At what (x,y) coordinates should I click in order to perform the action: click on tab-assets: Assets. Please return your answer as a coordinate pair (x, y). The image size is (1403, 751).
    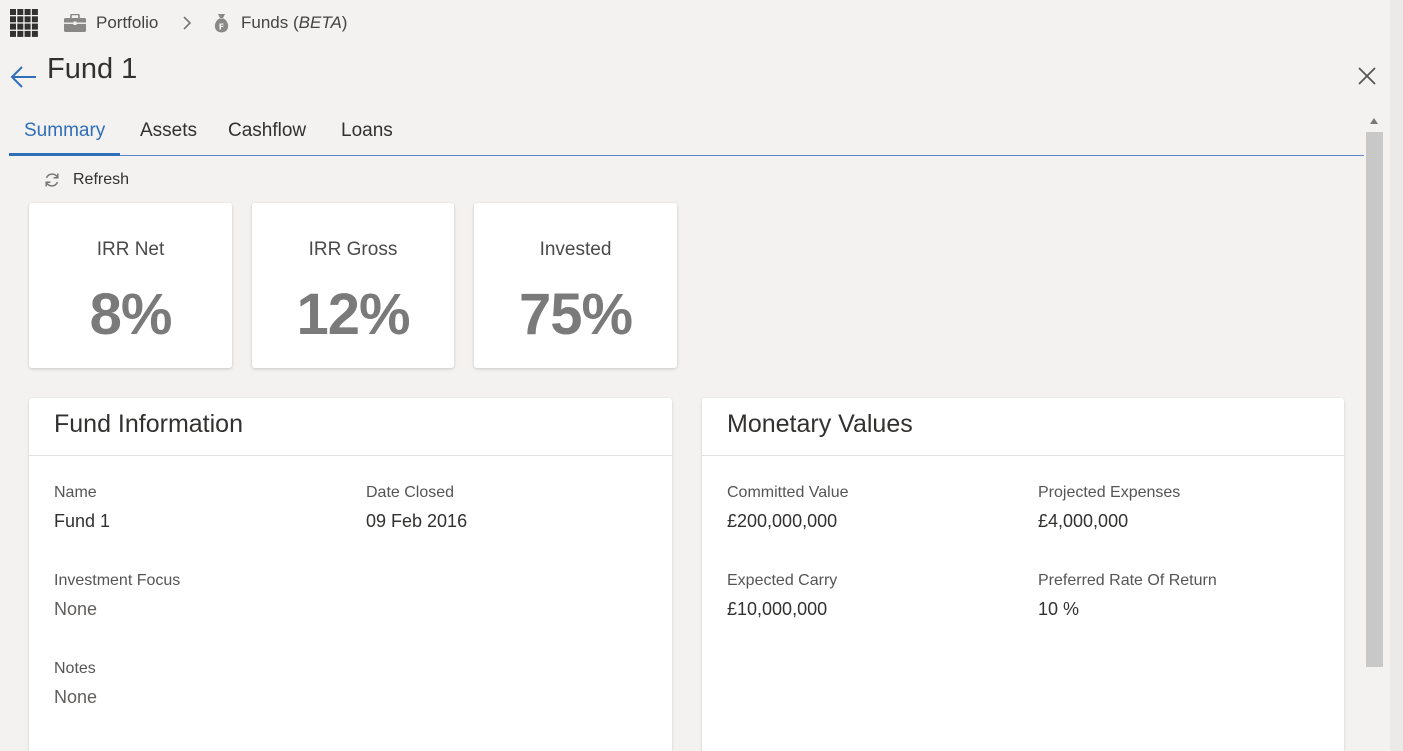
    Looking at the image, I should click on (168, 137).